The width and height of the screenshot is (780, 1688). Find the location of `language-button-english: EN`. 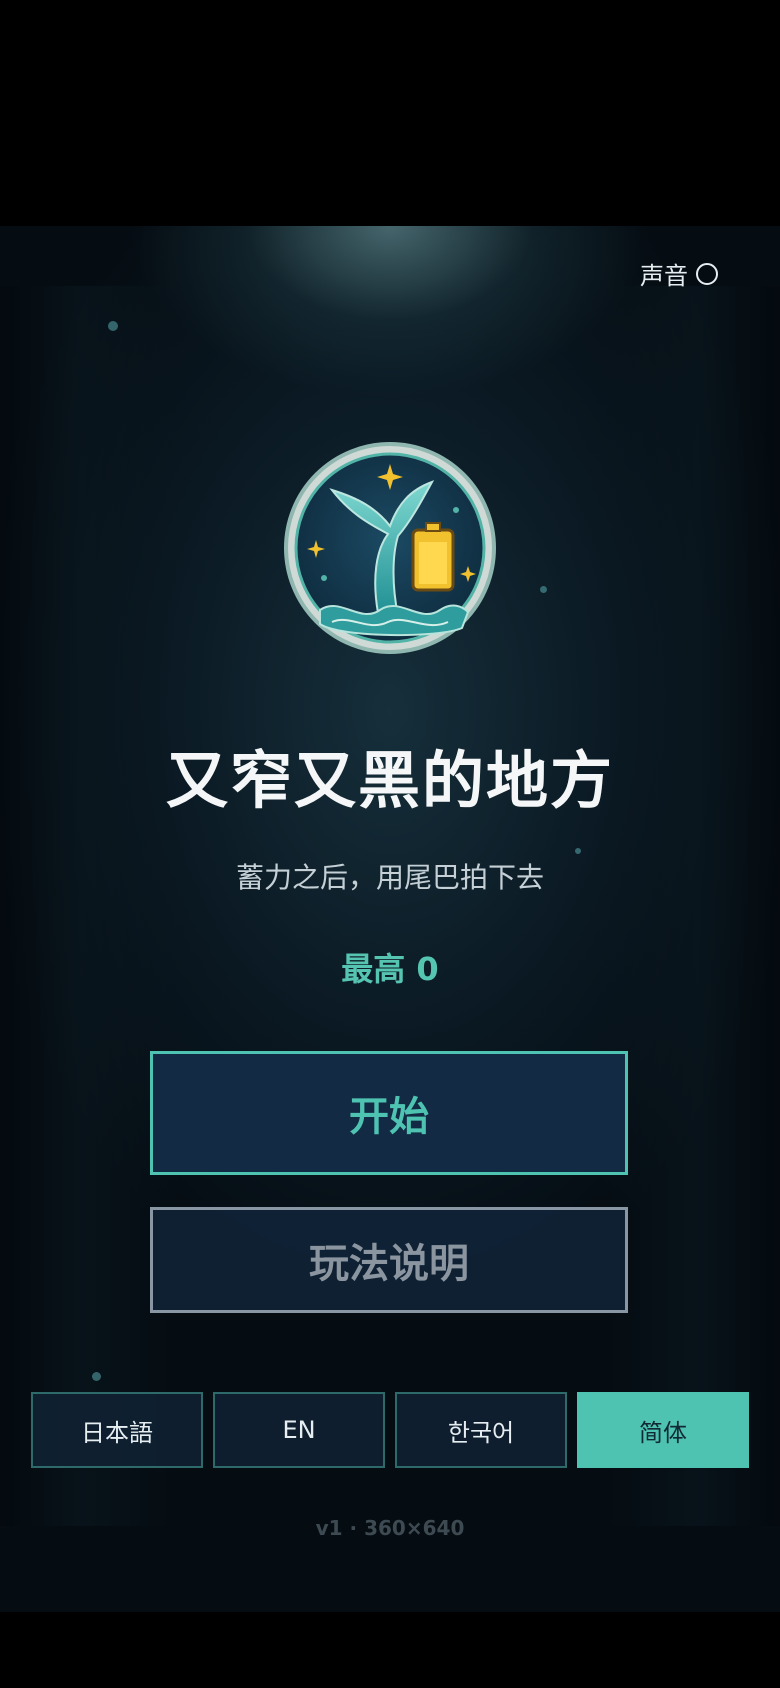

language-button-english: EN is located at coordinates (299, 1430).